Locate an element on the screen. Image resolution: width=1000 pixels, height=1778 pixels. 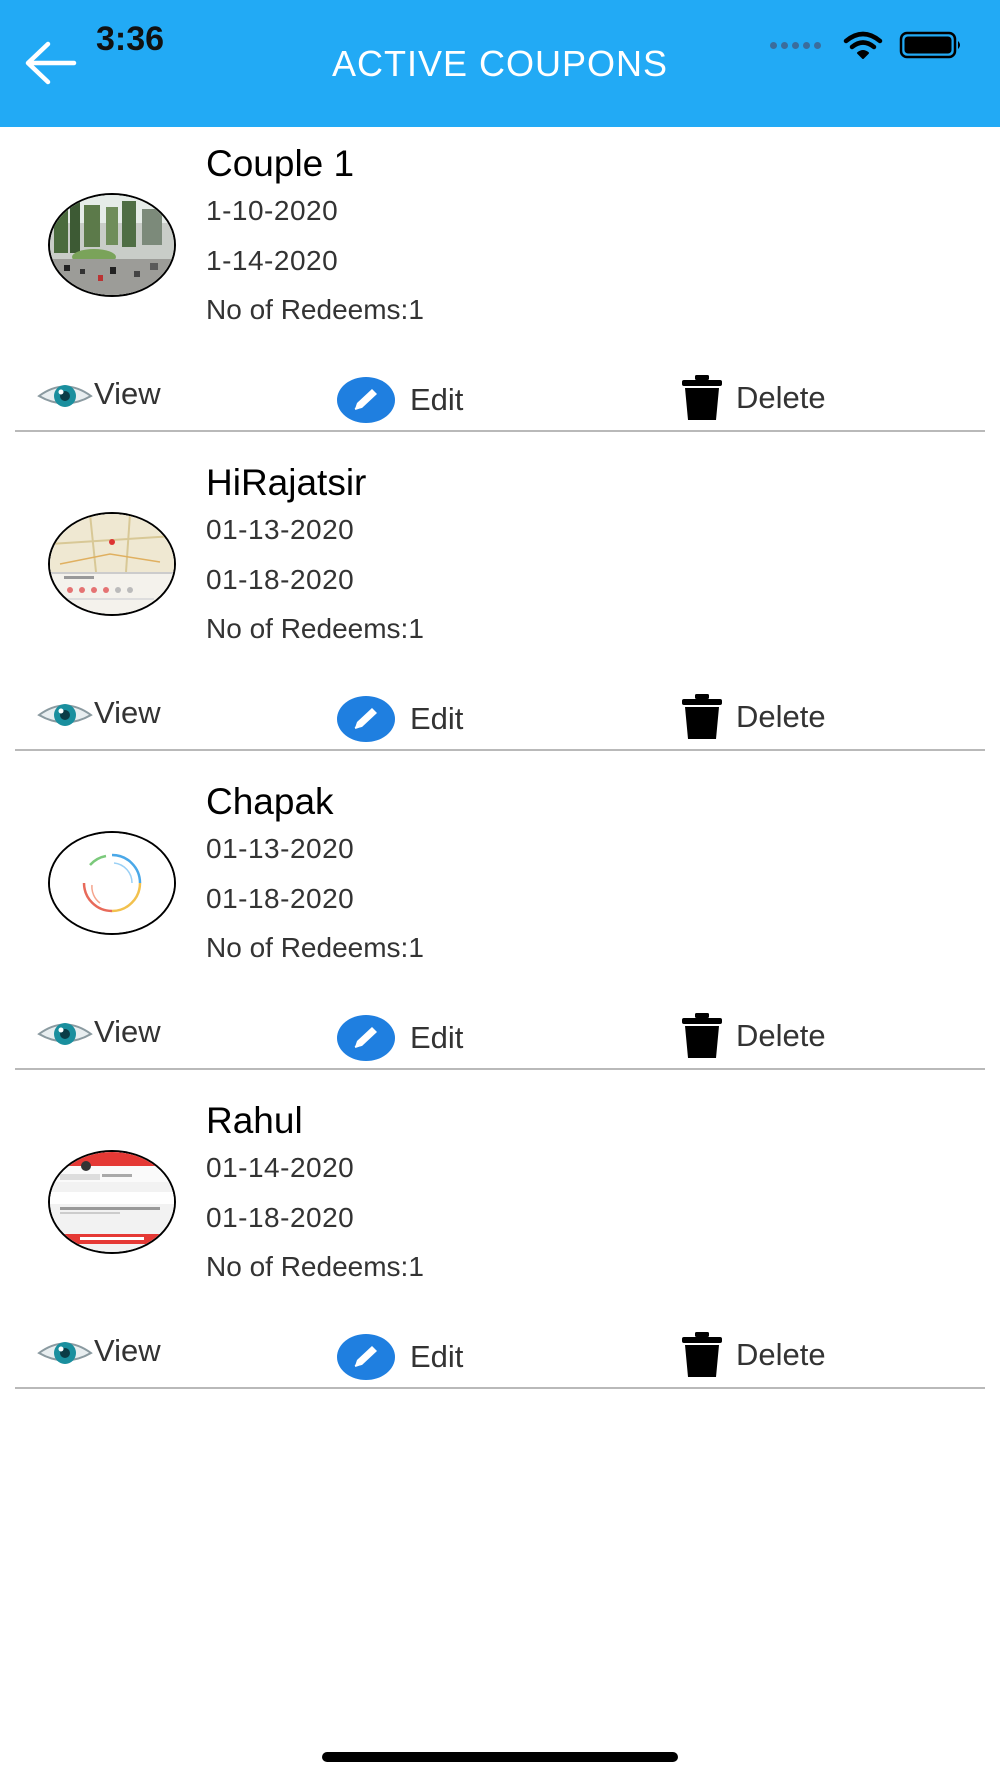
wifi-icon is located at coordinates (863, 45).